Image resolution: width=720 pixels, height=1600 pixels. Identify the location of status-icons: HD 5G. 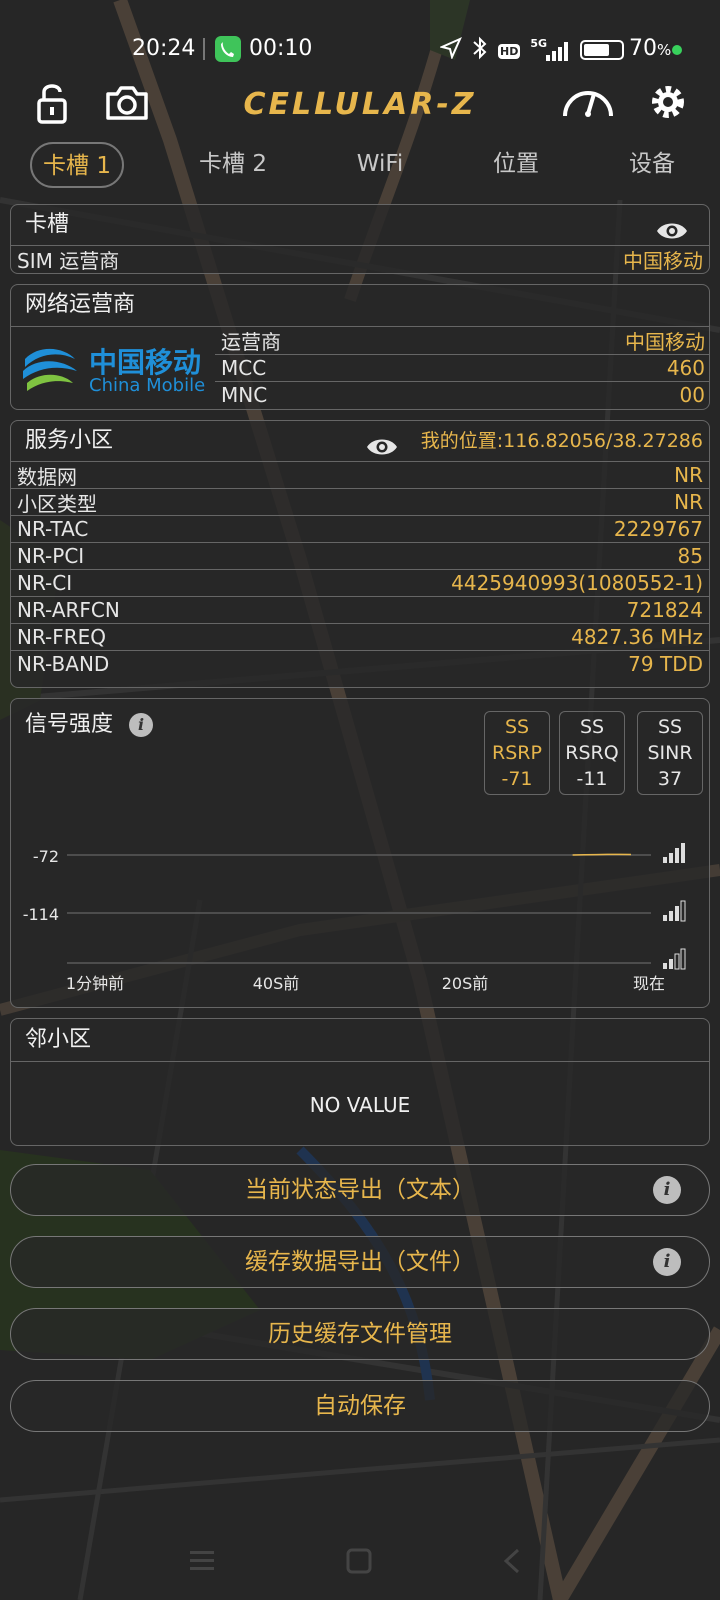
(504, 51).